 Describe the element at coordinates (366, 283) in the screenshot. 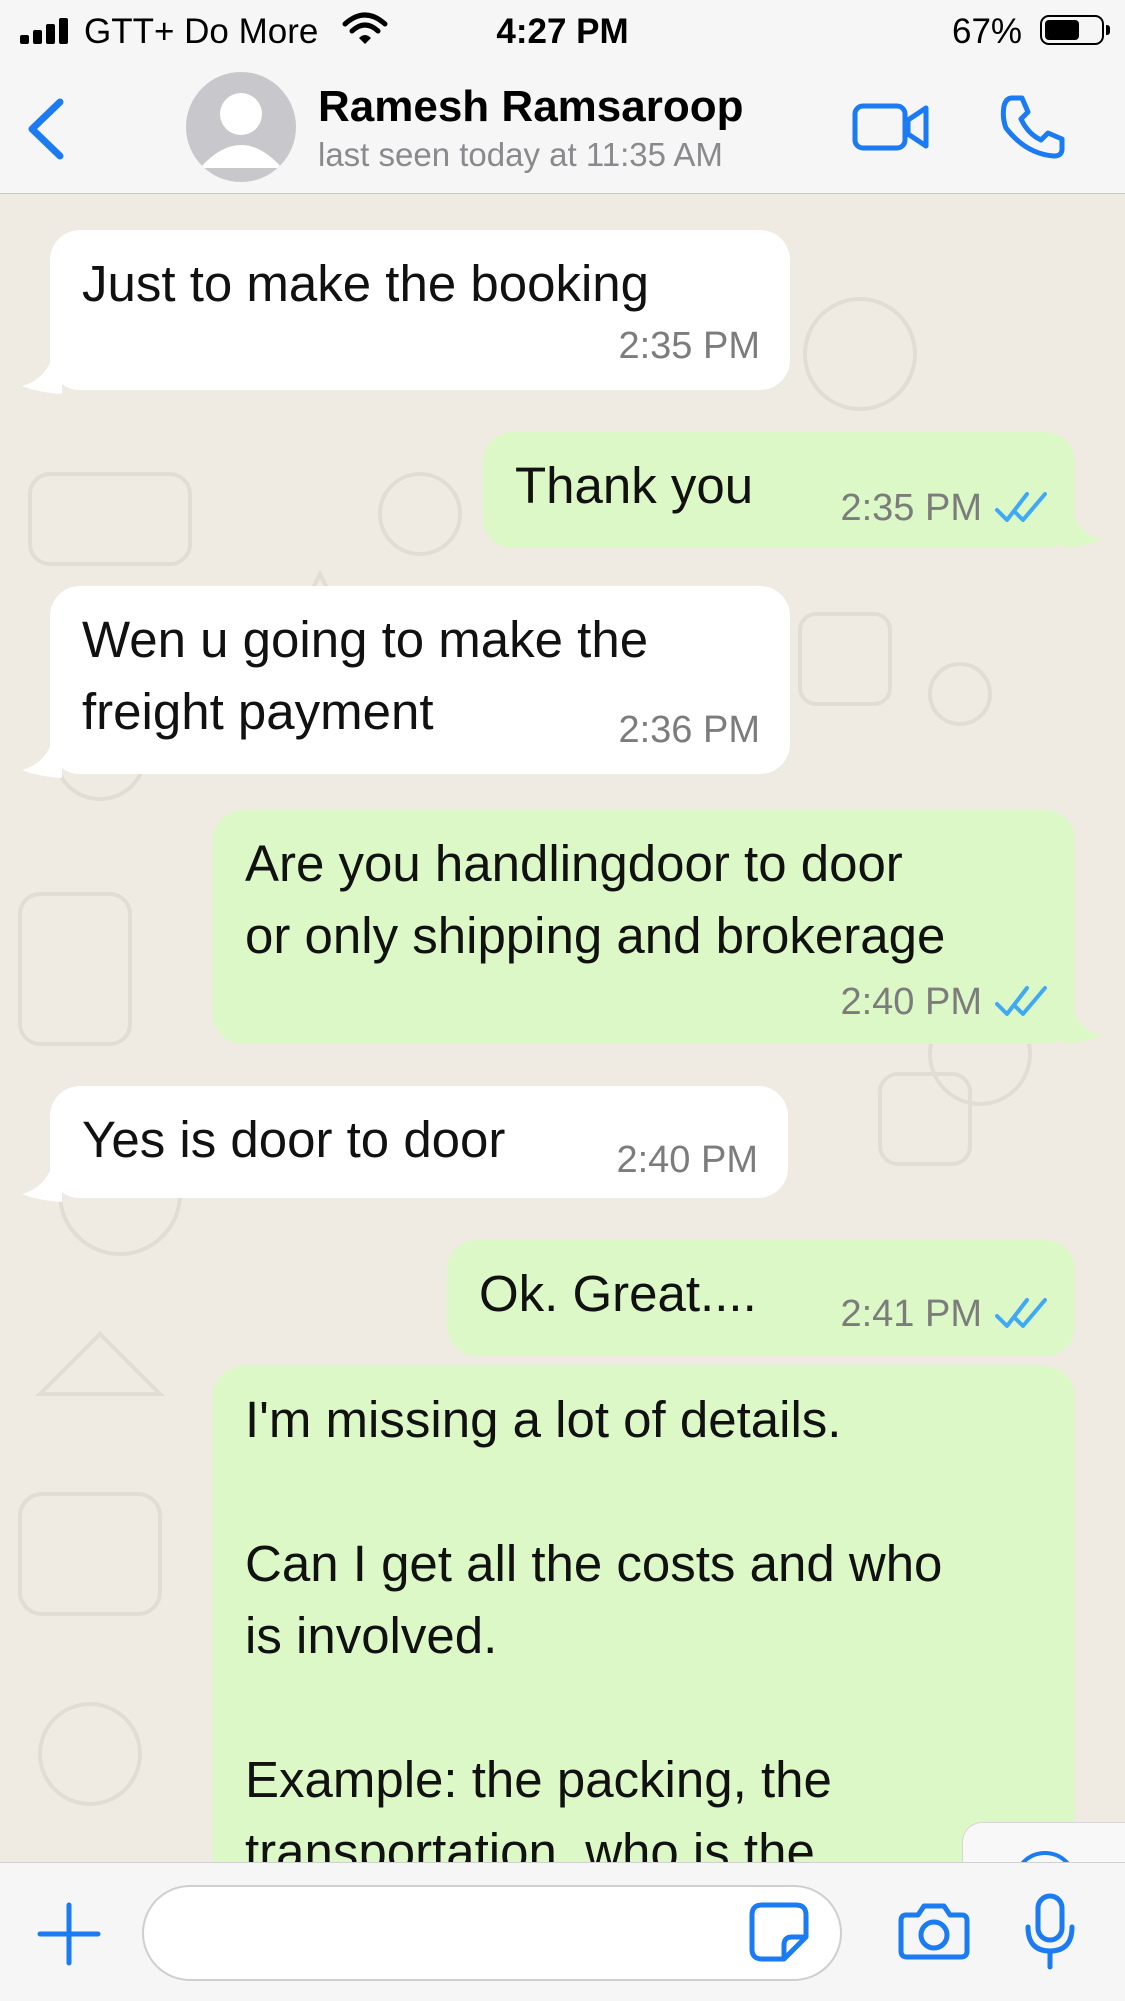

I see `message-text: Just to make the booking` at that location.